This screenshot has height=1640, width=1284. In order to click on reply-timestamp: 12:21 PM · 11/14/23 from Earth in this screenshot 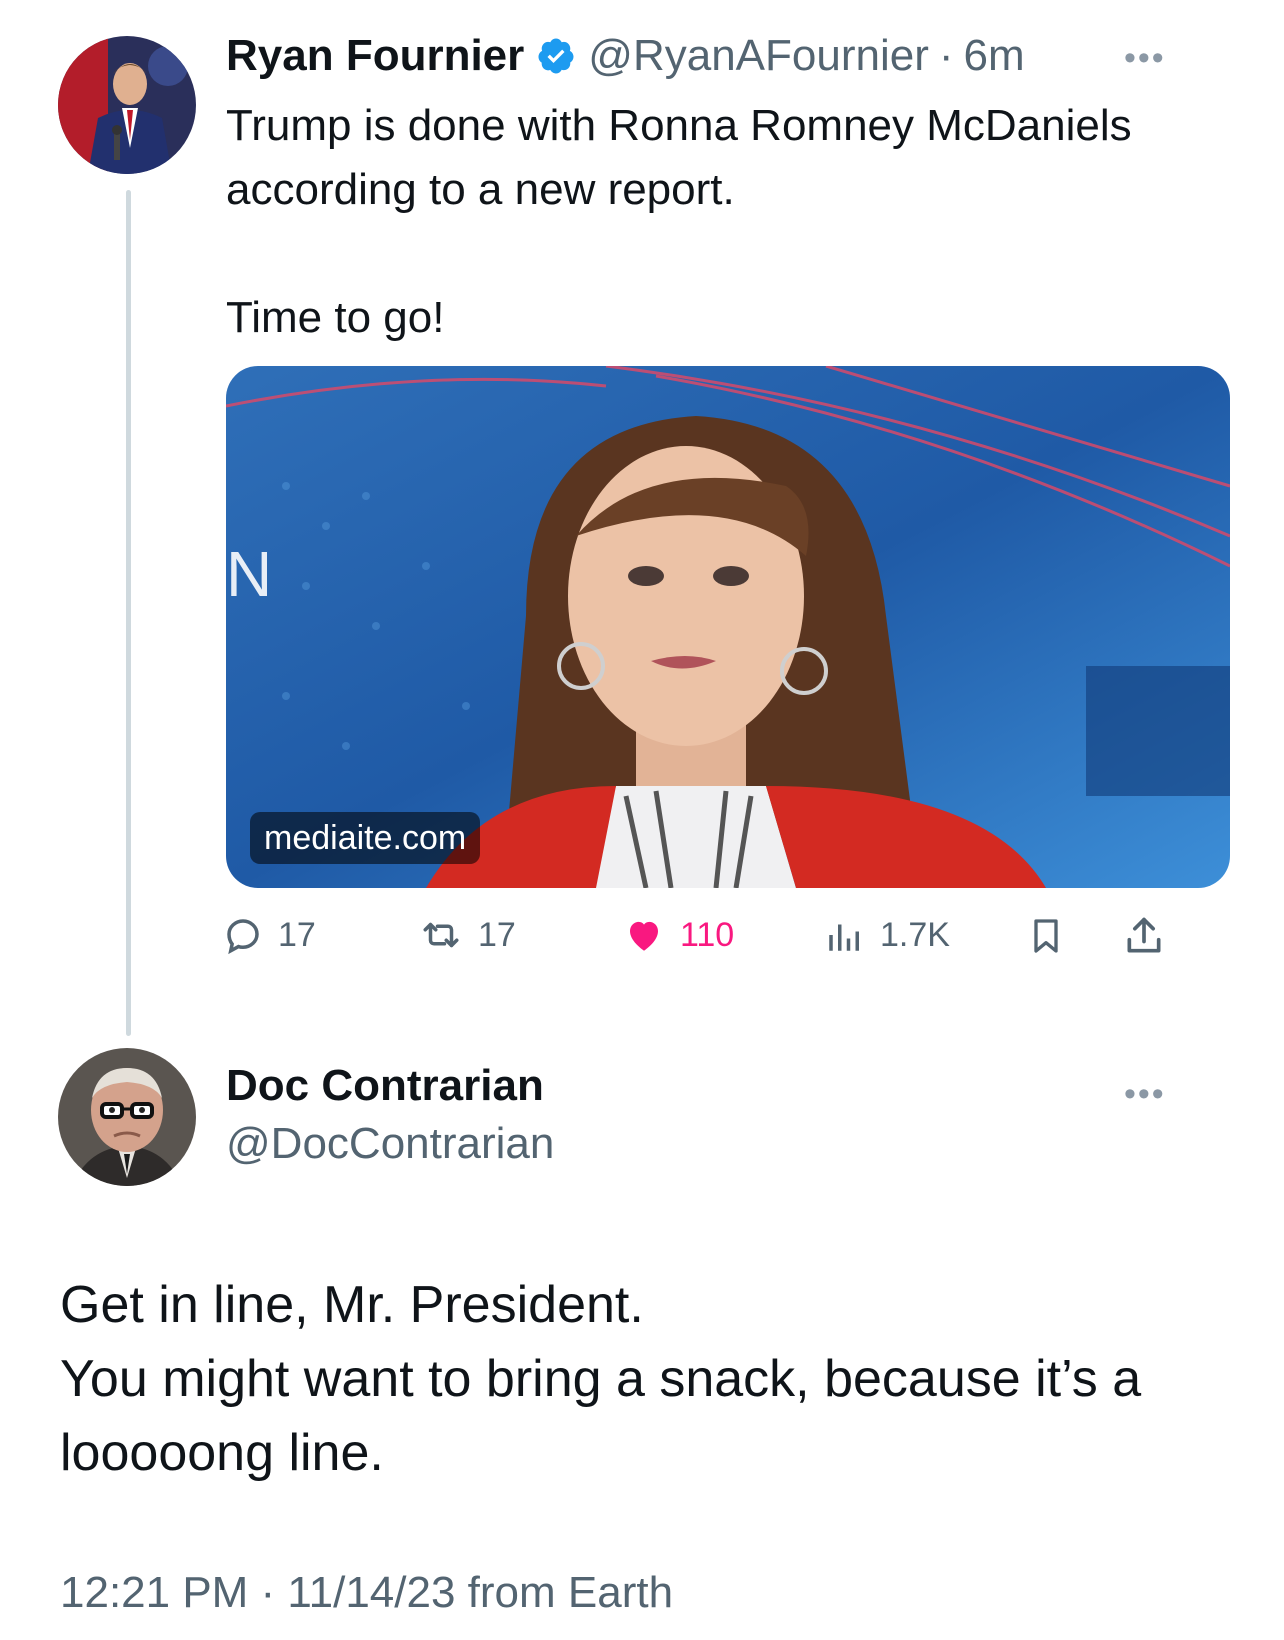, I will do `click(366, 1593)`.